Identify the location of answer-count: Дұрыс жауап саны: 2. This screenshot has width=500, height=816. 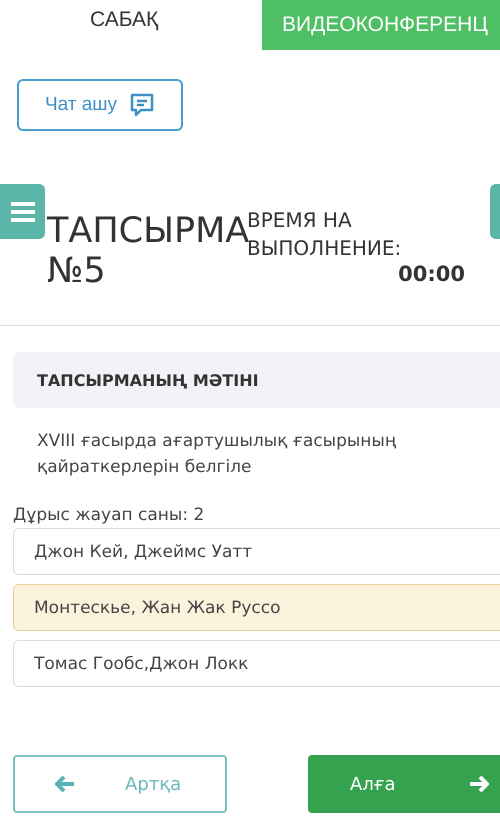
(109, 515).